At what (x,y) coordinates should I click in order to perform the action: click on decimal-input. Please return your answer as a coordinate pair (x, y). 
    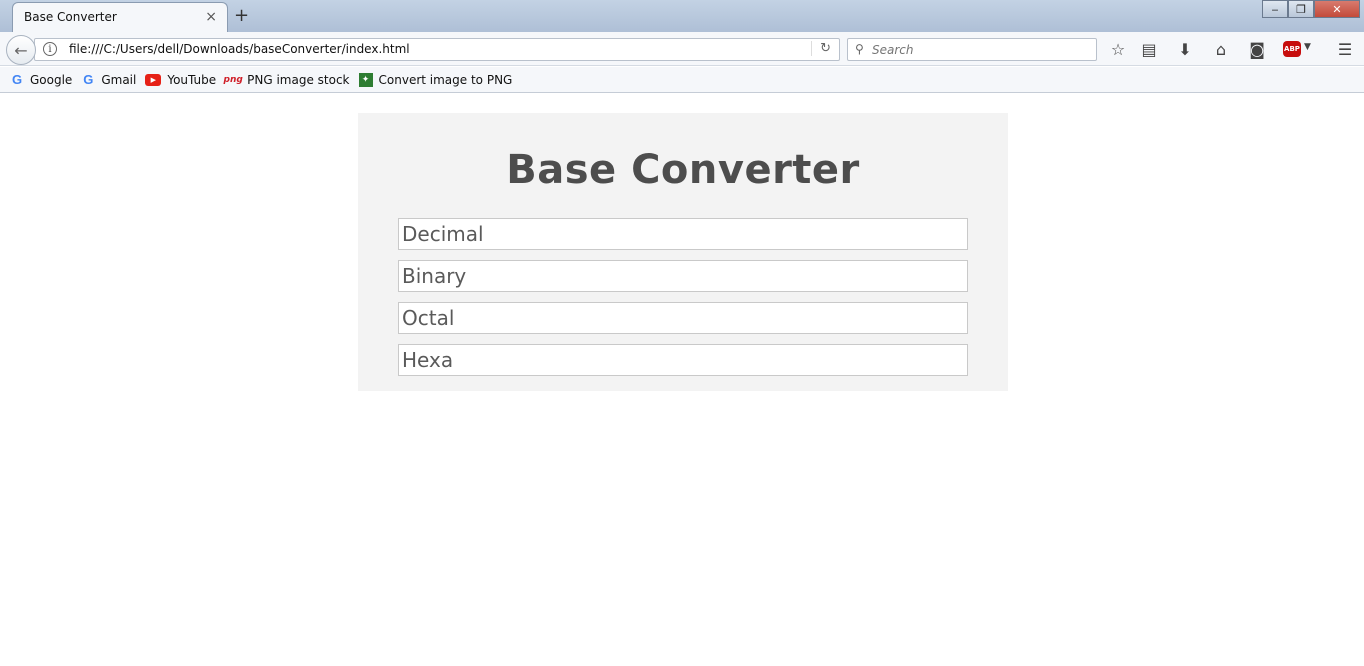
    Looking at the image, I should click on (683, 234).